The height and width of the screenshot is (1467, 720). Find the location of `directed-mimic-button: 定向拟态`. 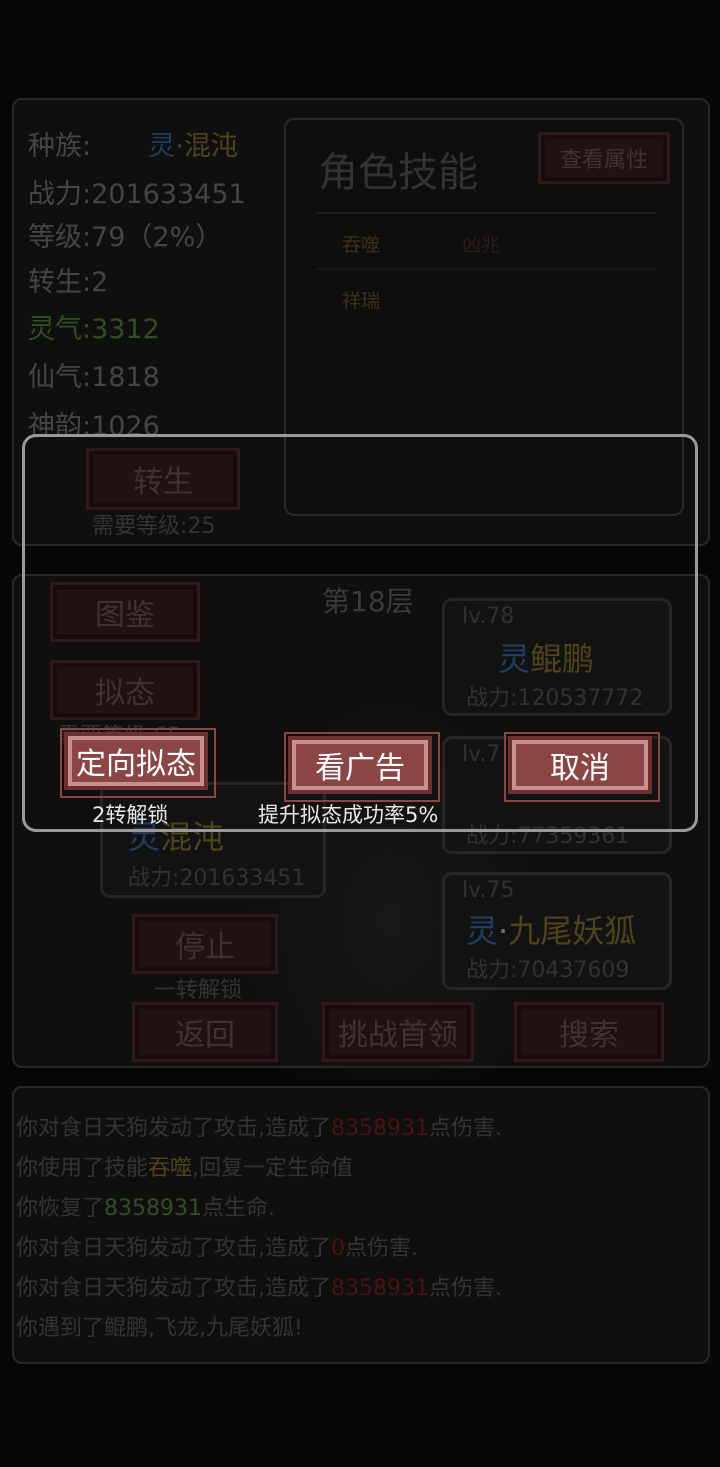

directed-mimic-button: 定向拟态 is located at coordinates (136, 761).